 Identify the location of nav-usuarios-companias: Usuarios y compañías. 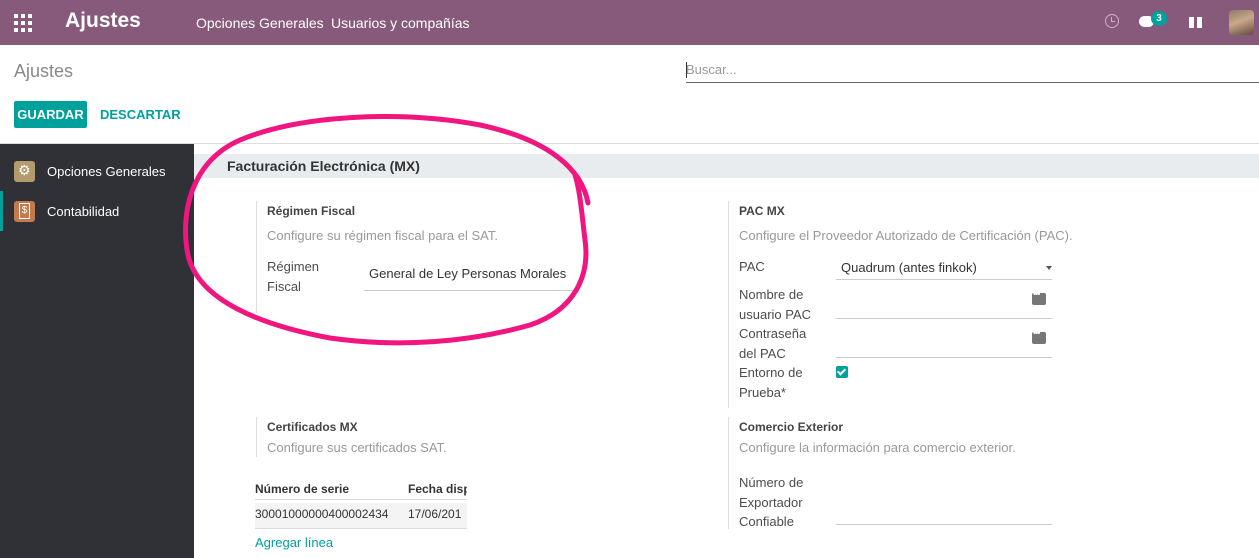
(400, 23).